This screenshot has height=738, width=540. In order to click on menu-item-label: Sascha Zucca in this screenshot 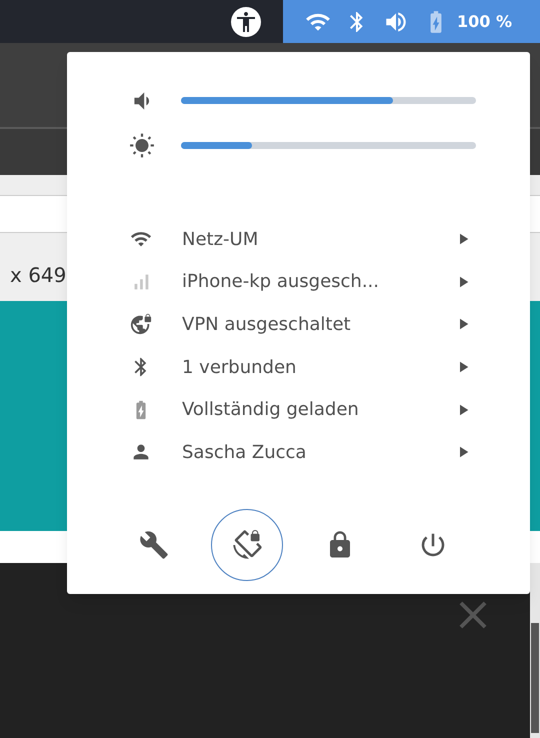, I will do `click(245, 452)`.